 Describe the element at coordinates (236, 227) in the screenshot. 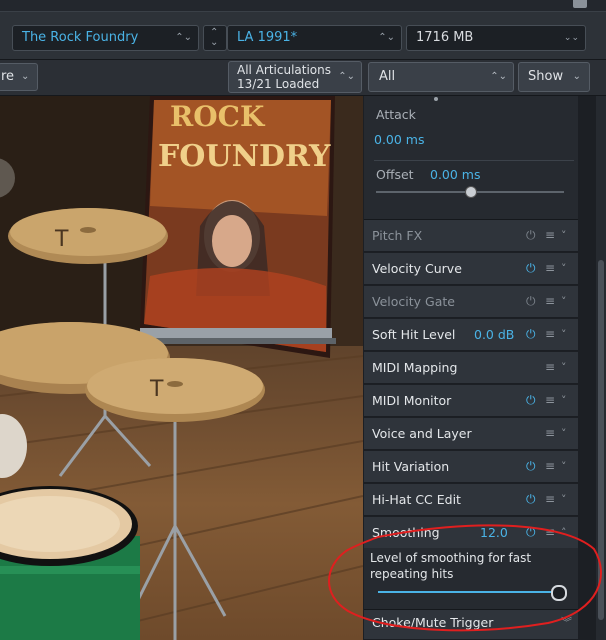

I see `rock-foundry-poster: ROCK FOUNDRY` at that location.